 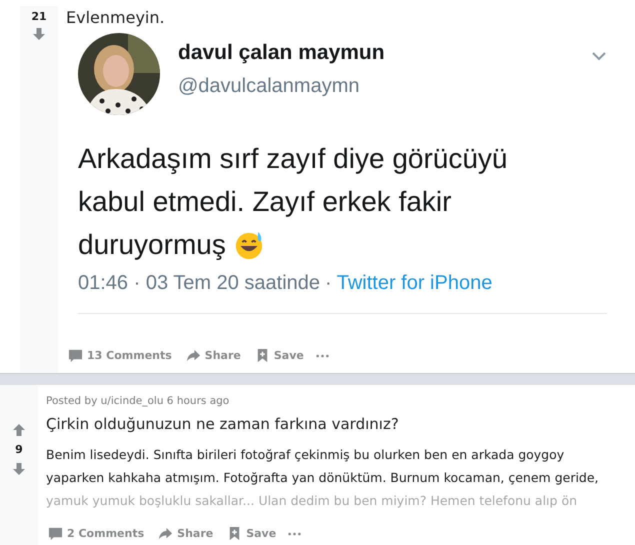 What do you see at coordinates (19, 449) in the screenshot?
I see `vote-score: 9` at bounding box center [19, 449].